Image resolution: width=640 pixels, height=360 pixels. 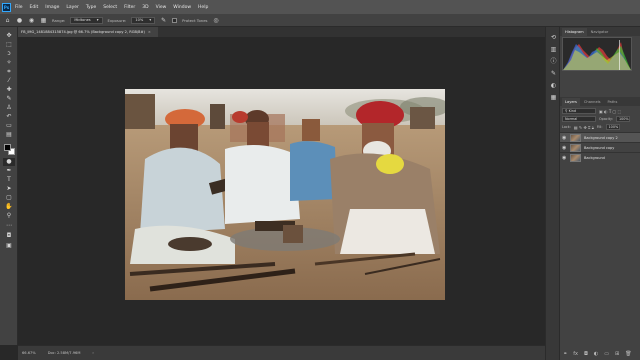 I want to click on menu-view: View, so click(x=161, y=7).